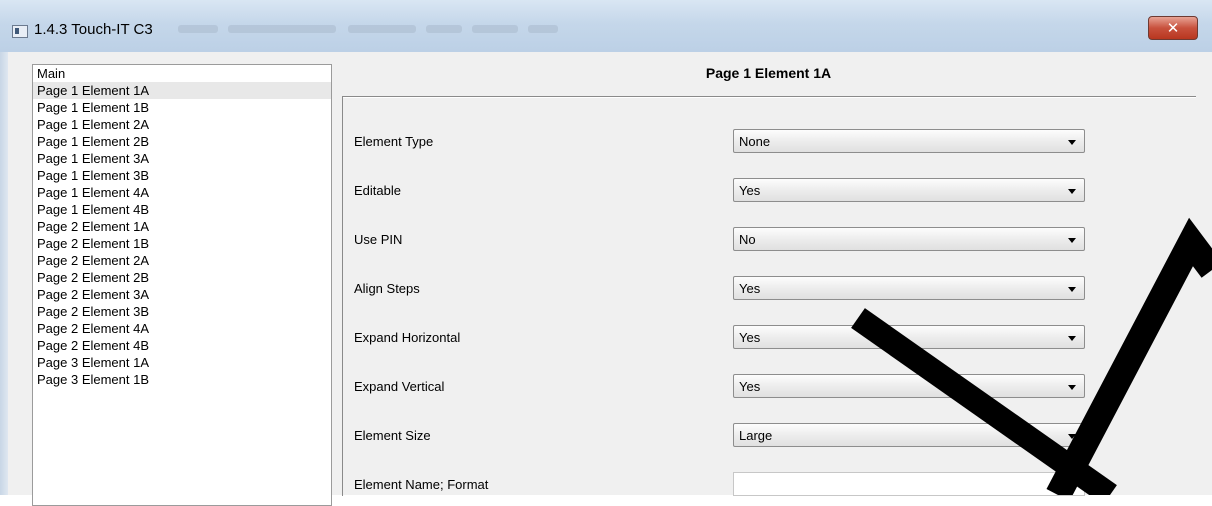  What do you see at coordinates (394, 141) in the screenshot?
I see `field-label: Element Type` at bounding box center [394, 141].